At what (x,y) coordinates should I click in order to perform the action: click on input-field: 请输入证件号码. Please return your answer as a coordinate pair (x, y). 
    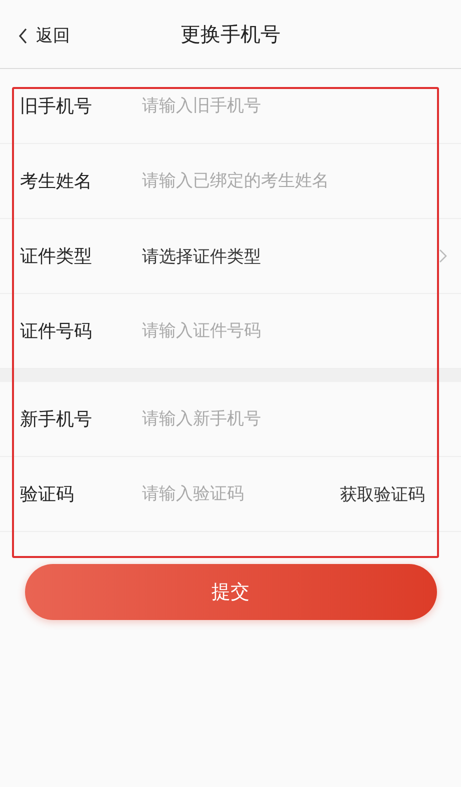
    Looking at the image, I should click on (301, 331).